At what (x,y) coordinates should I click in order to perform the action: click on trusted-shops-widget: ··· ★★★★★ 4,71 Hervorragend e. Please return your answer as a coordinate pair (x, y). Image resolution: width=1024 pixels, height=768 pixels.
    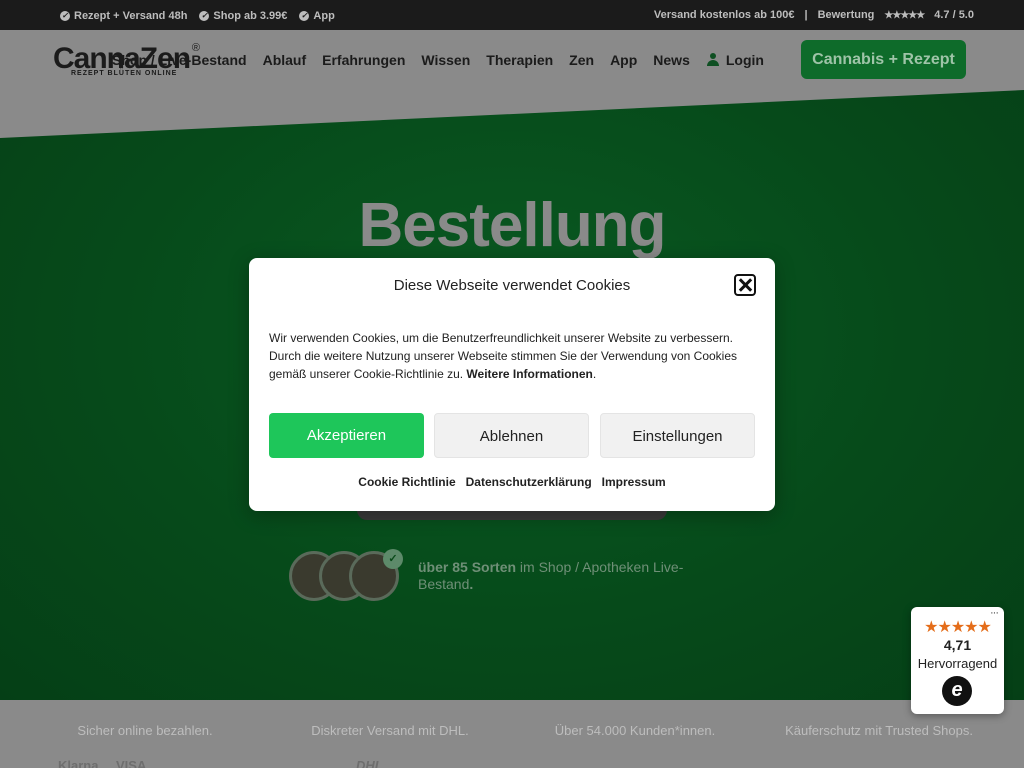
    Looking at the image, I should click on (957, 660).